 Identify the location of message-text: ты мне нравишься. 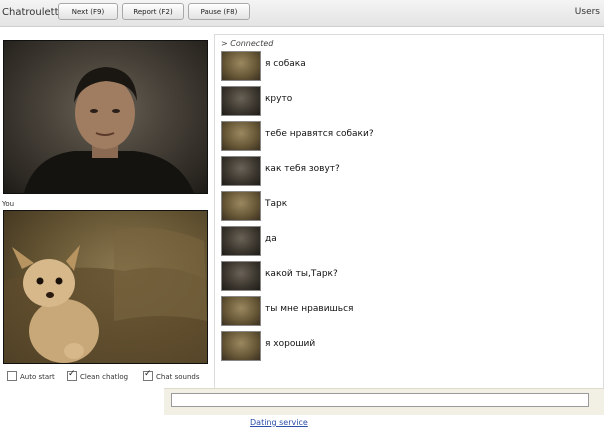
(309, 309).